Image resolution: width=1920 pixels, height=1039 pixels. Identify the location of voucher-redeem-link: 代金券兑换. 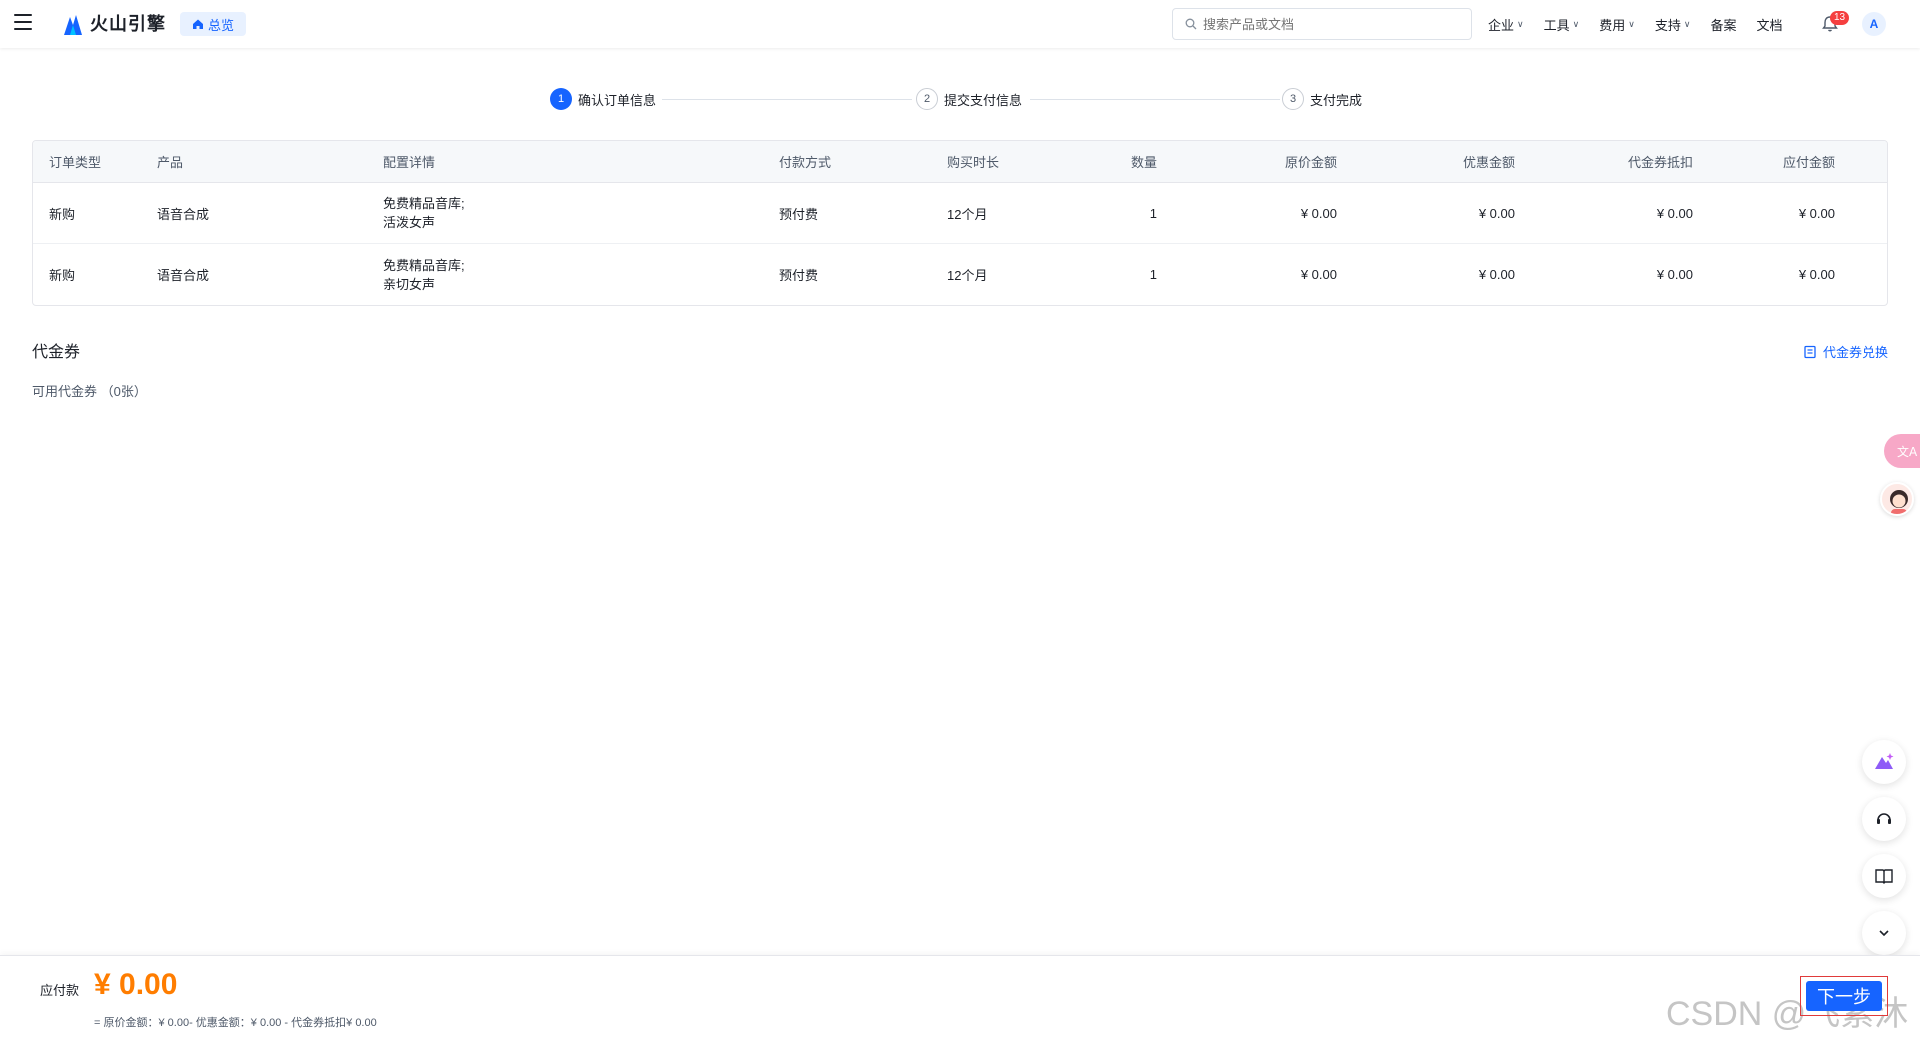
(1845, 351).